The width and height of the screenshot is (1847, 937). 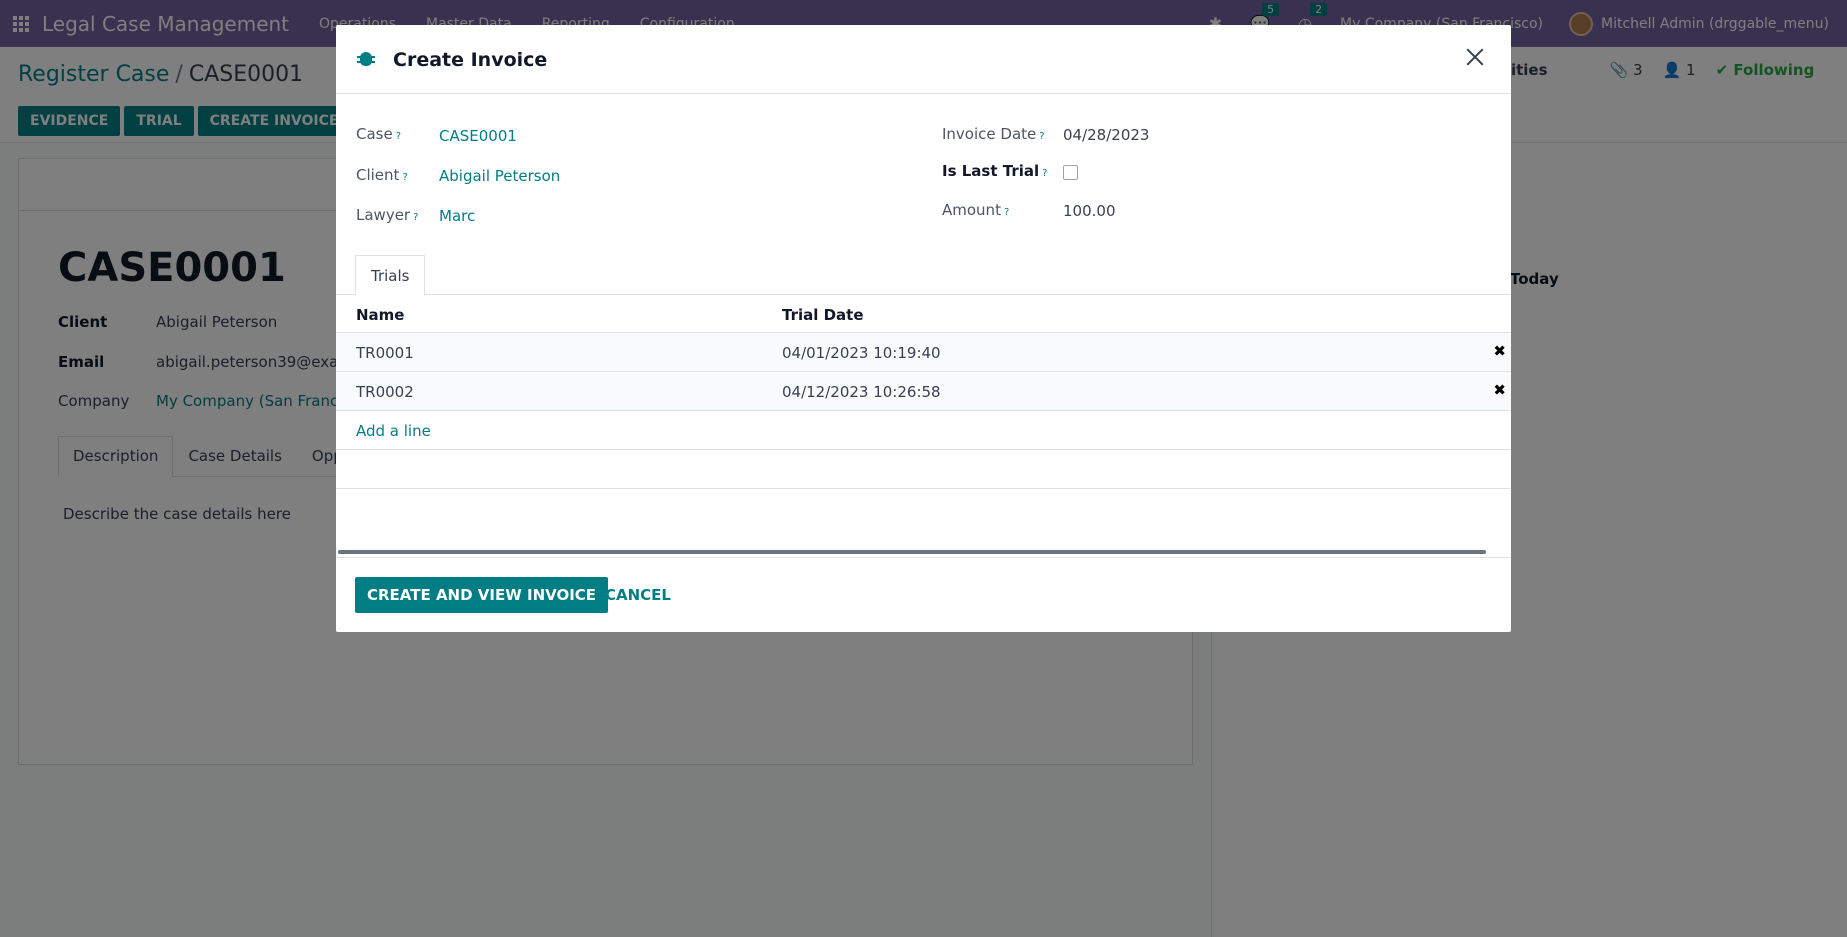 What do you see at coordinates (1070, 172) in the screenshot?
I see `is-last-trial-checkbox` at bounding box center [1070, 172].